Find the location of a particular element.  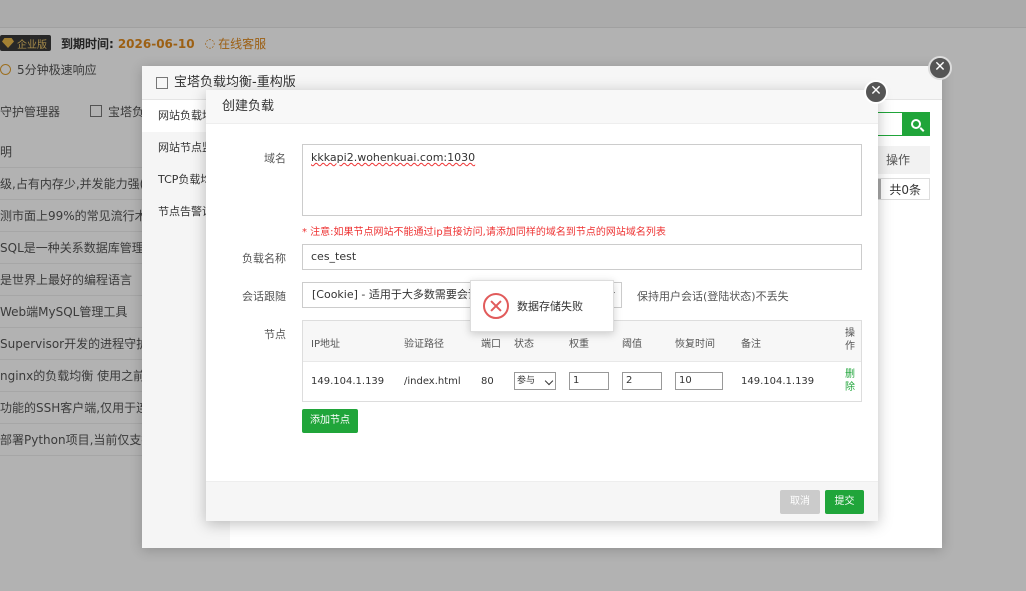

th-state: 状态 is located at coordinates (524, 344).